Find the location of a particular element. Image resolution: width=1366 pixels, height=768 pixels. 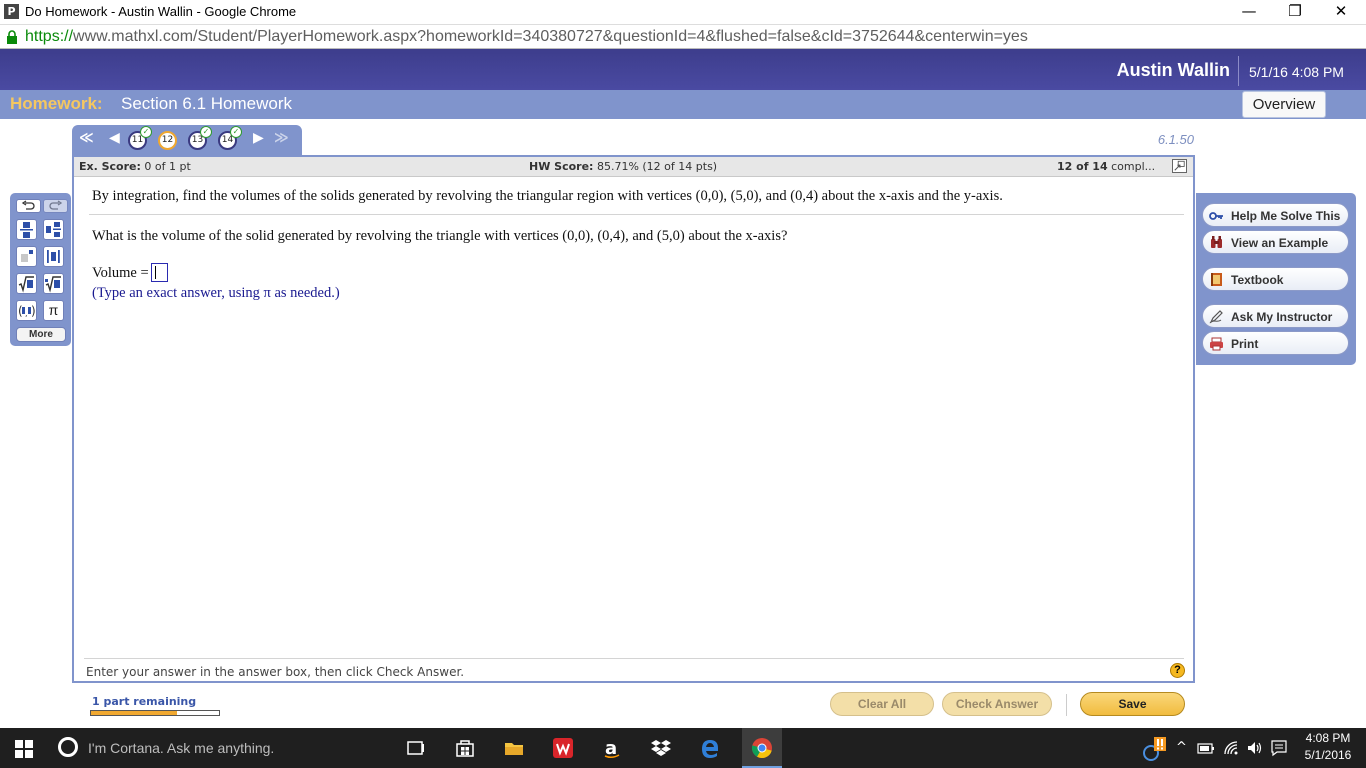

question-divider is located at coordinates (636, 214).